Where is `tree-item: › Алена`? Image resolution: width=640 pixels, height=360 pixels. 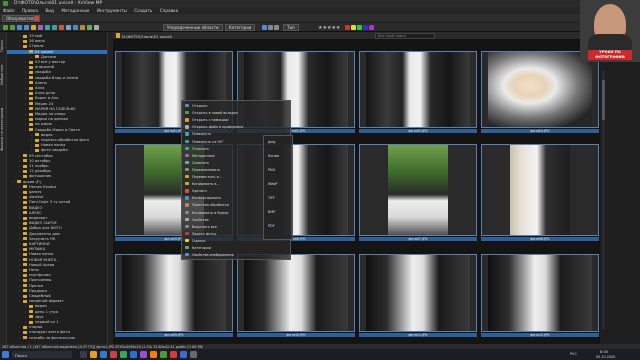 tree-item: › Алена is located at coordinates (57, 83).